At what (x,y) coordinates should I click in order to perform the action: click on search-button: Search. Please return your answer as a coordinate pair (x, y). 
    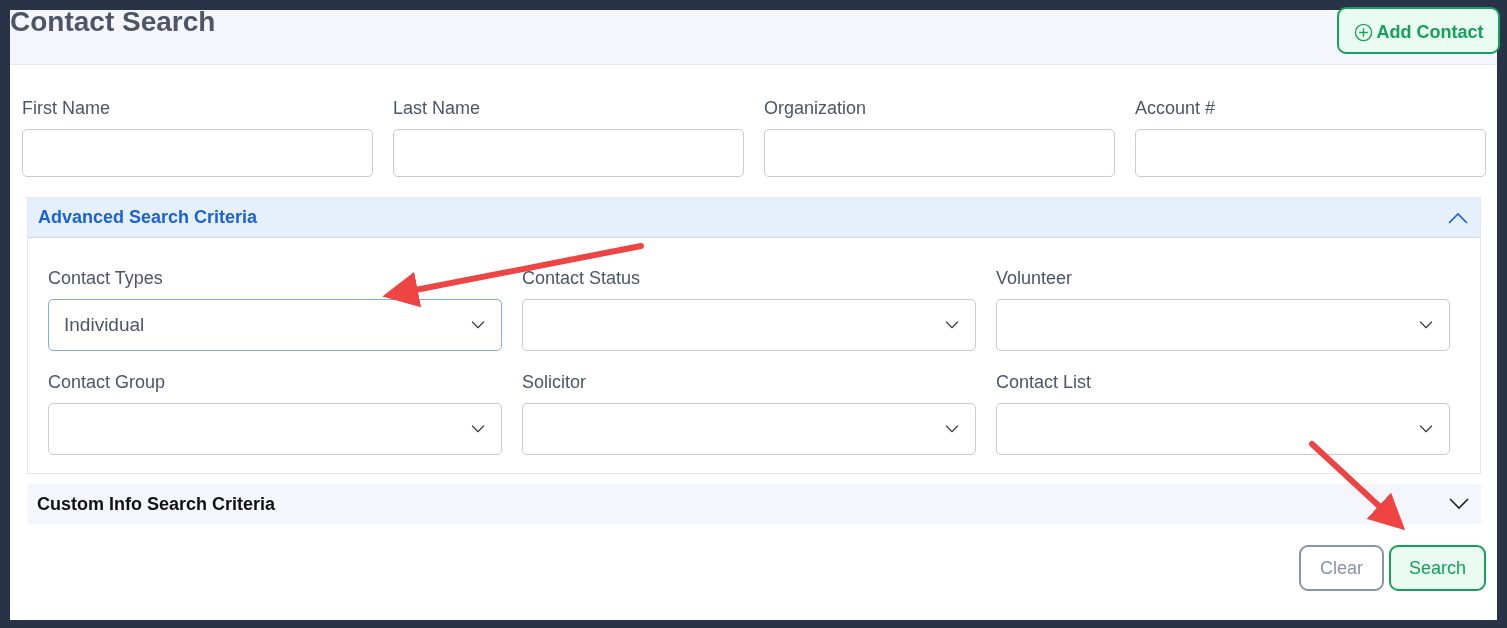
    Looking at the image, I should click on (1437, 568).